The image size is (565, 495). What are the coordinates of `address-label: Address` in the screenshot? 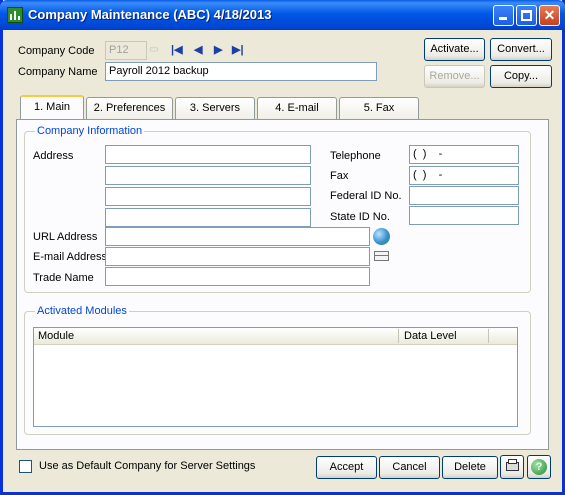 It's located at (53, 156).